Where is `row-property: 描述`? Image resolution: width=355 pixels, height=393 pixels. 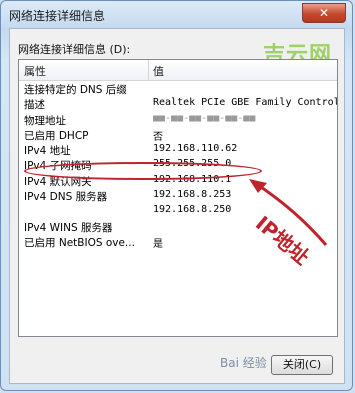 row-property: 描述 is located at coordinates (34, 105).